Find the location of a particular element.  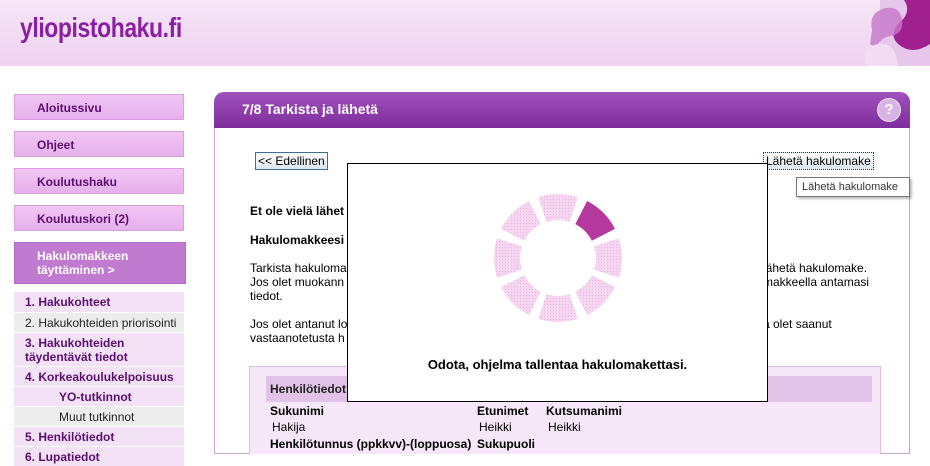

header-decoration is located at coordinates (897, 33).